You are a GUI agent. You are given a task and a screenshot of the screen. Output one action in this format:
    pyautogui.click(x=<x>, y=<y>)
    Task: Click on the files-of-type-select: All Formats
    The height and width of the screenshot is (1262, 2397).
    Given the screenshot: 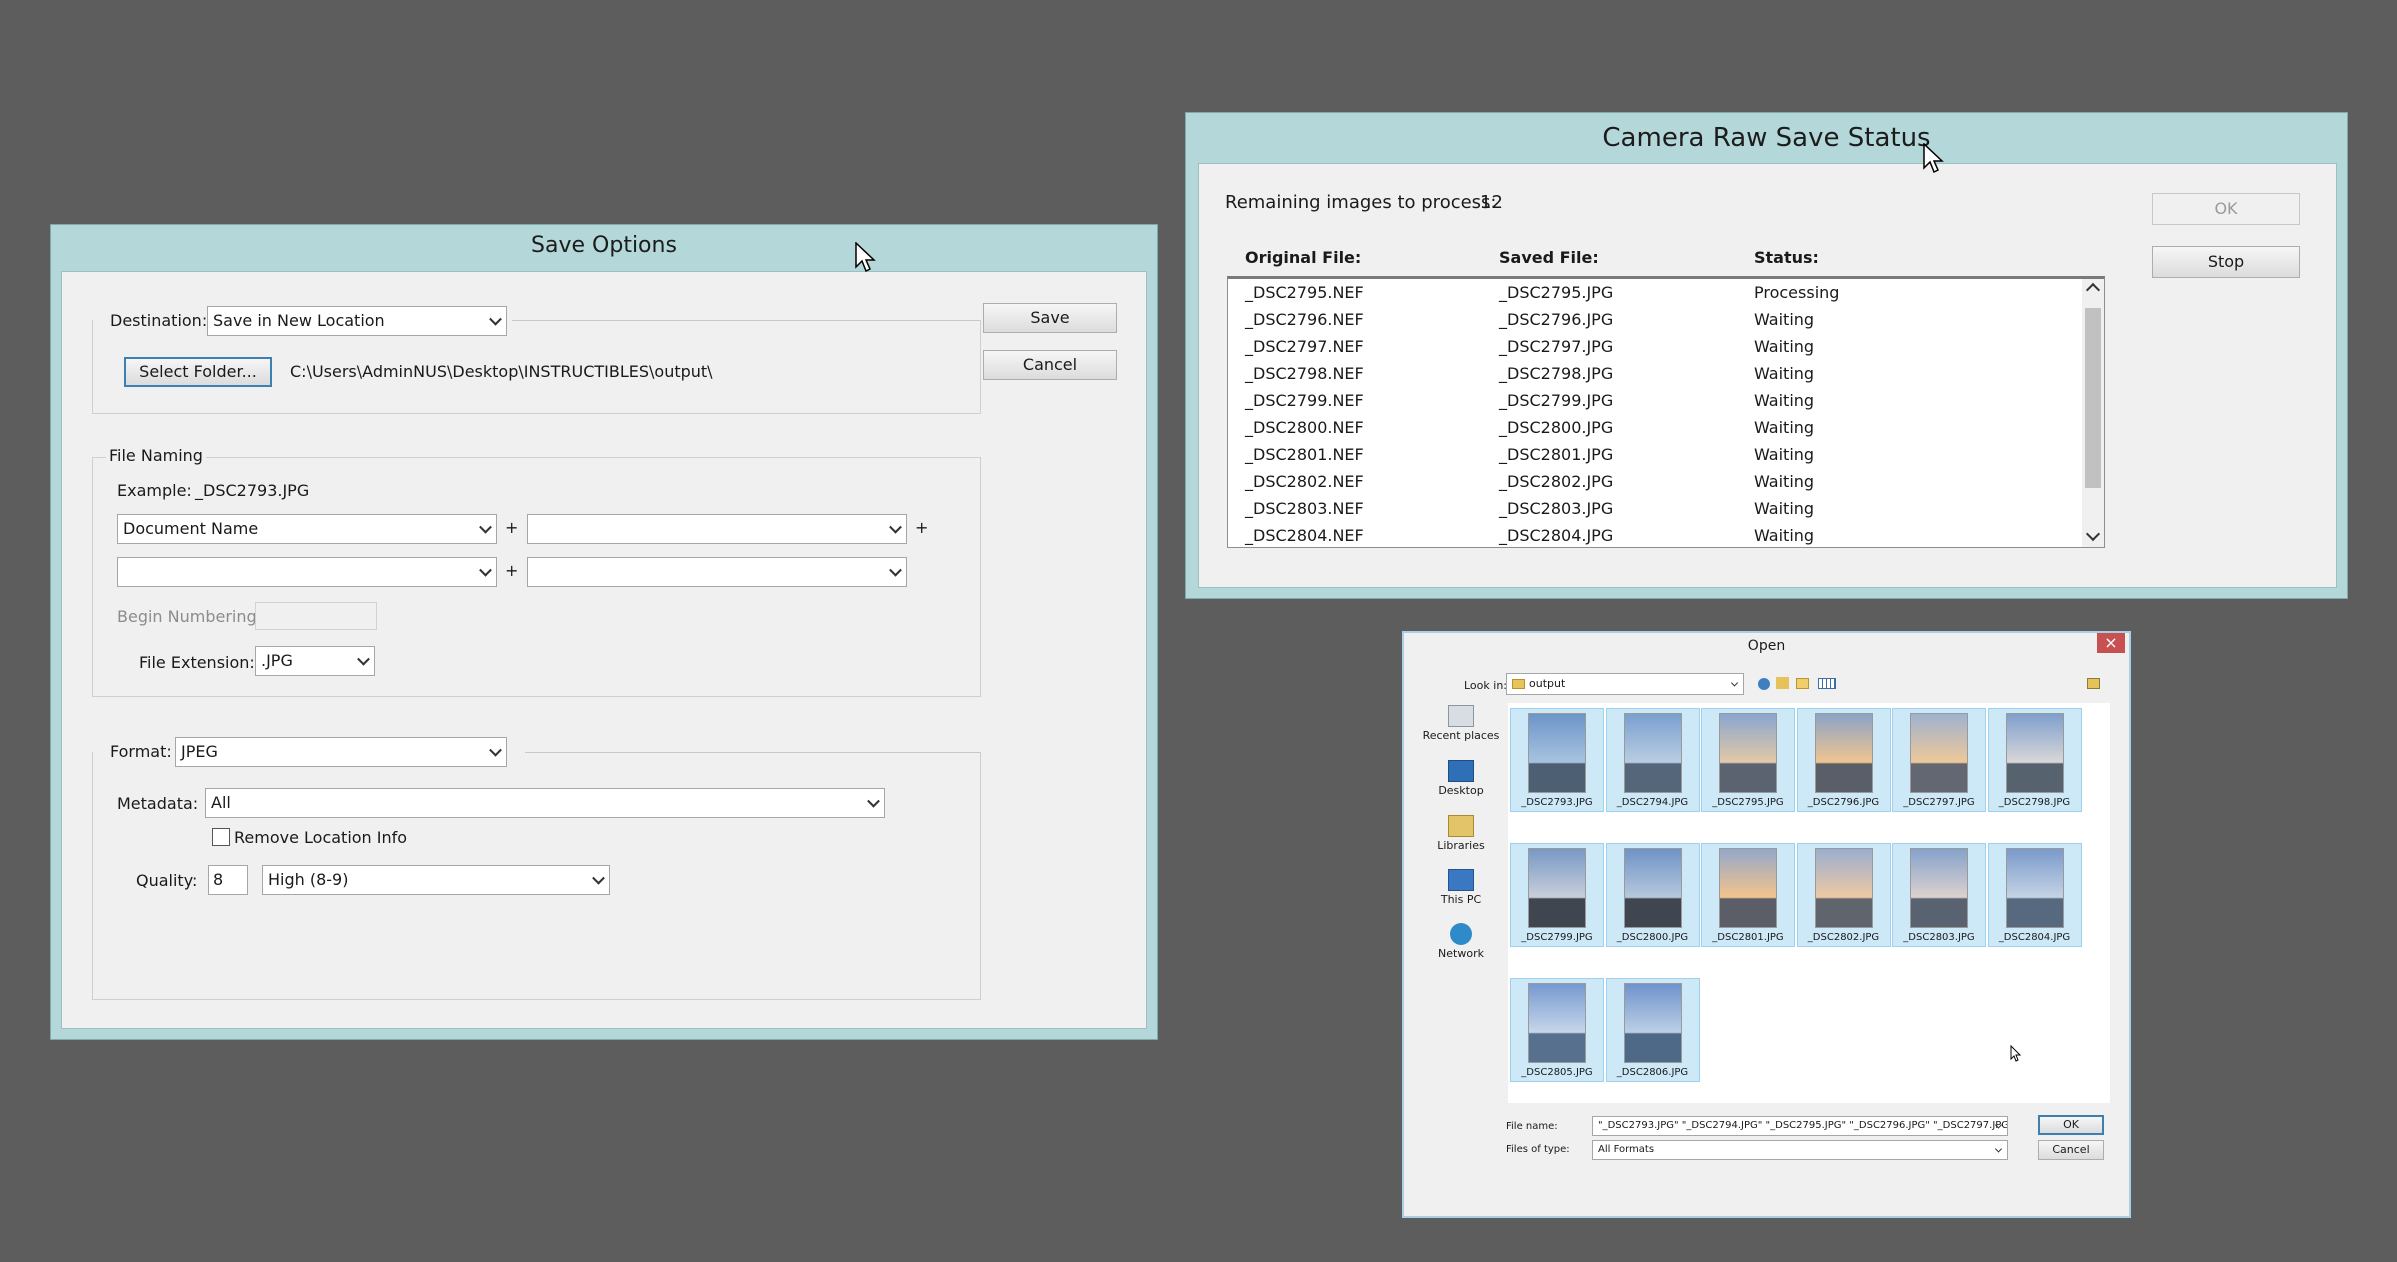 What is the action you would take?
    pyautogui.click(x=1800, y=1150)
    